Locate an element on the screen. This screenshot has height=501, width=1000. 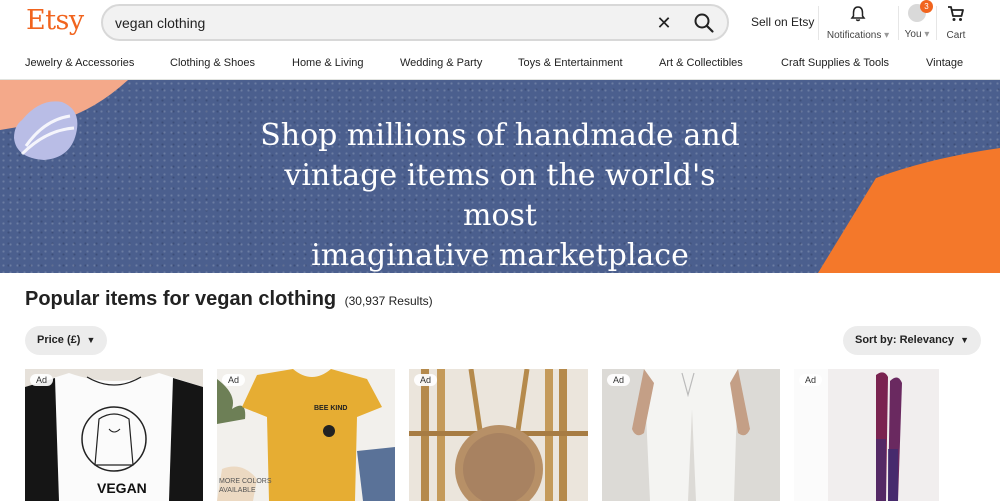
cart-icon is located at coordinates (956, 16).